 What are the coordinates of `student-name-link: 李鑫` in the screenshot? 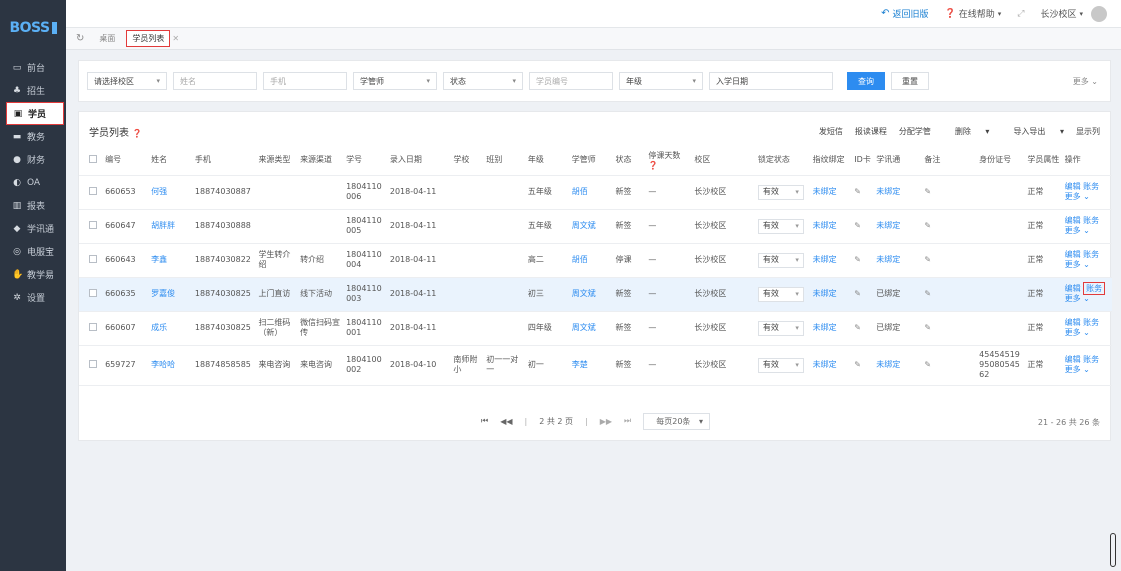 It's located at (171, 260).